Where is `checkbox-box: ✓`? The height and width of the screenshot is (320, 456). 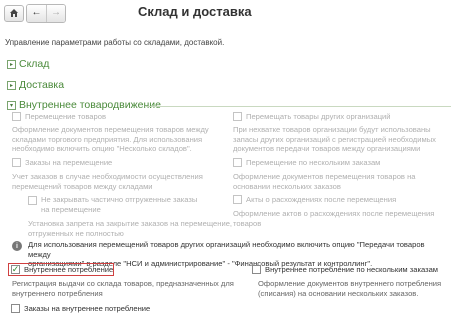 checkbox-box: ✓ is located at coordinates (15, 269).